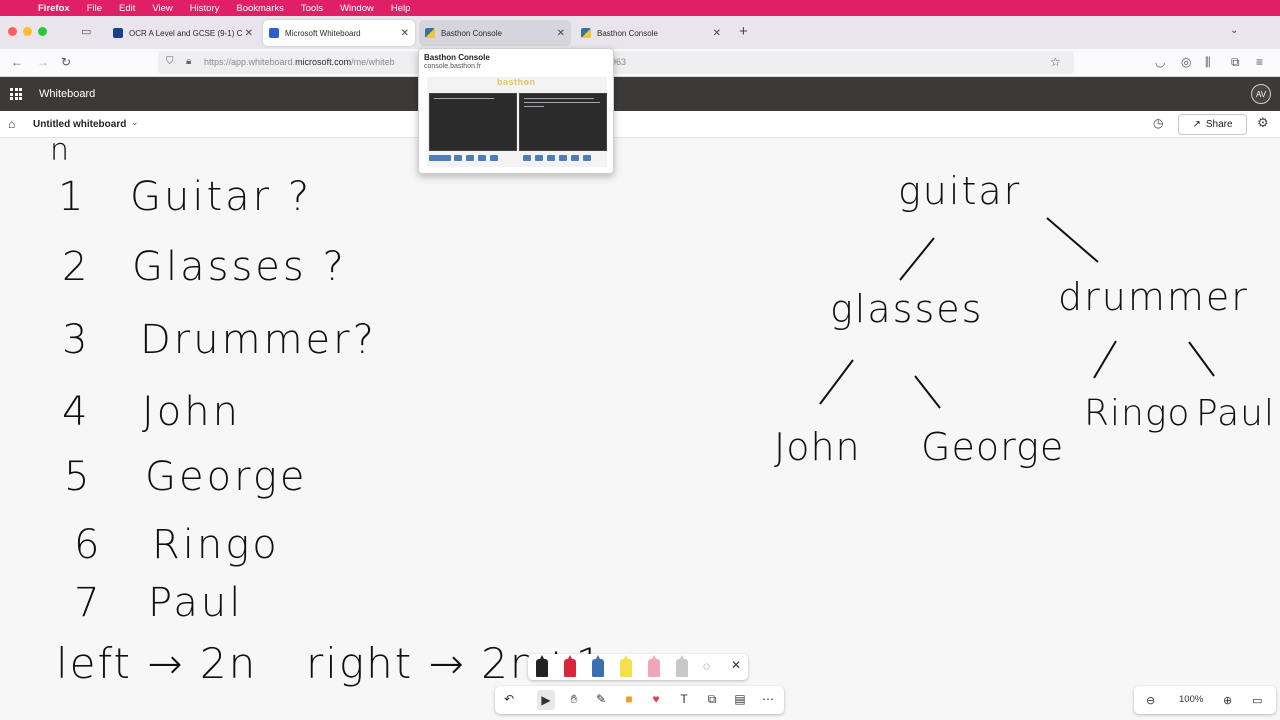  I want to click on hand-icon: ✋︎, so click(574, 699).